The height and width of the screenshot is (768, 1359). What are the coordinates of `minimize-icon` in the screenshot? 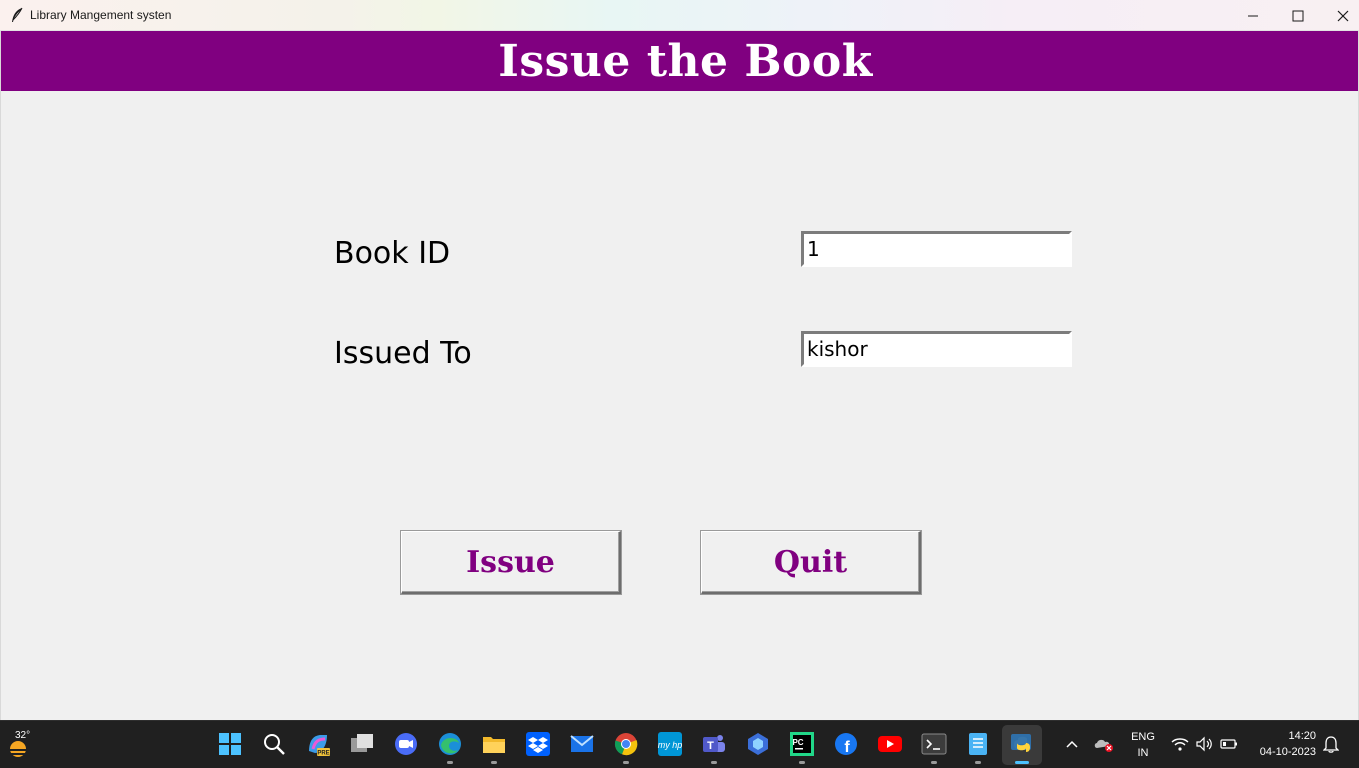 It's located at (1253, 15).